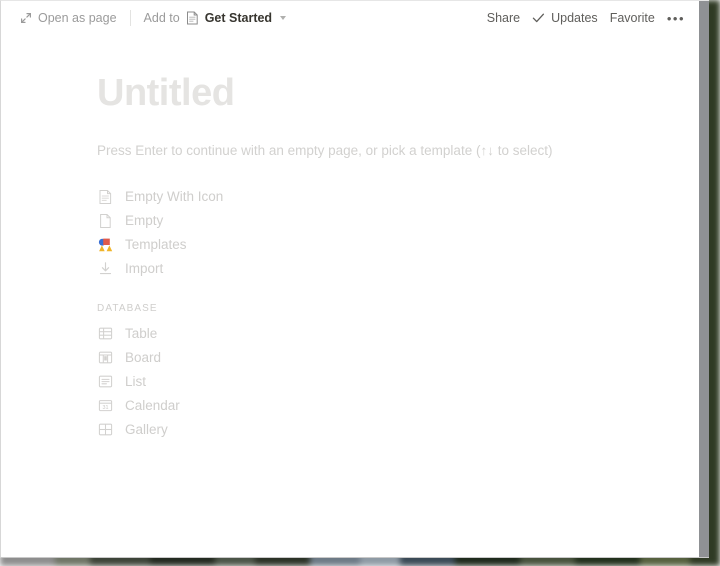 The width and height of the screenshot is (720, 566). Describe the element at coordinates (105, 333) in the screenshot. I see `table-grid-icon` at that location.